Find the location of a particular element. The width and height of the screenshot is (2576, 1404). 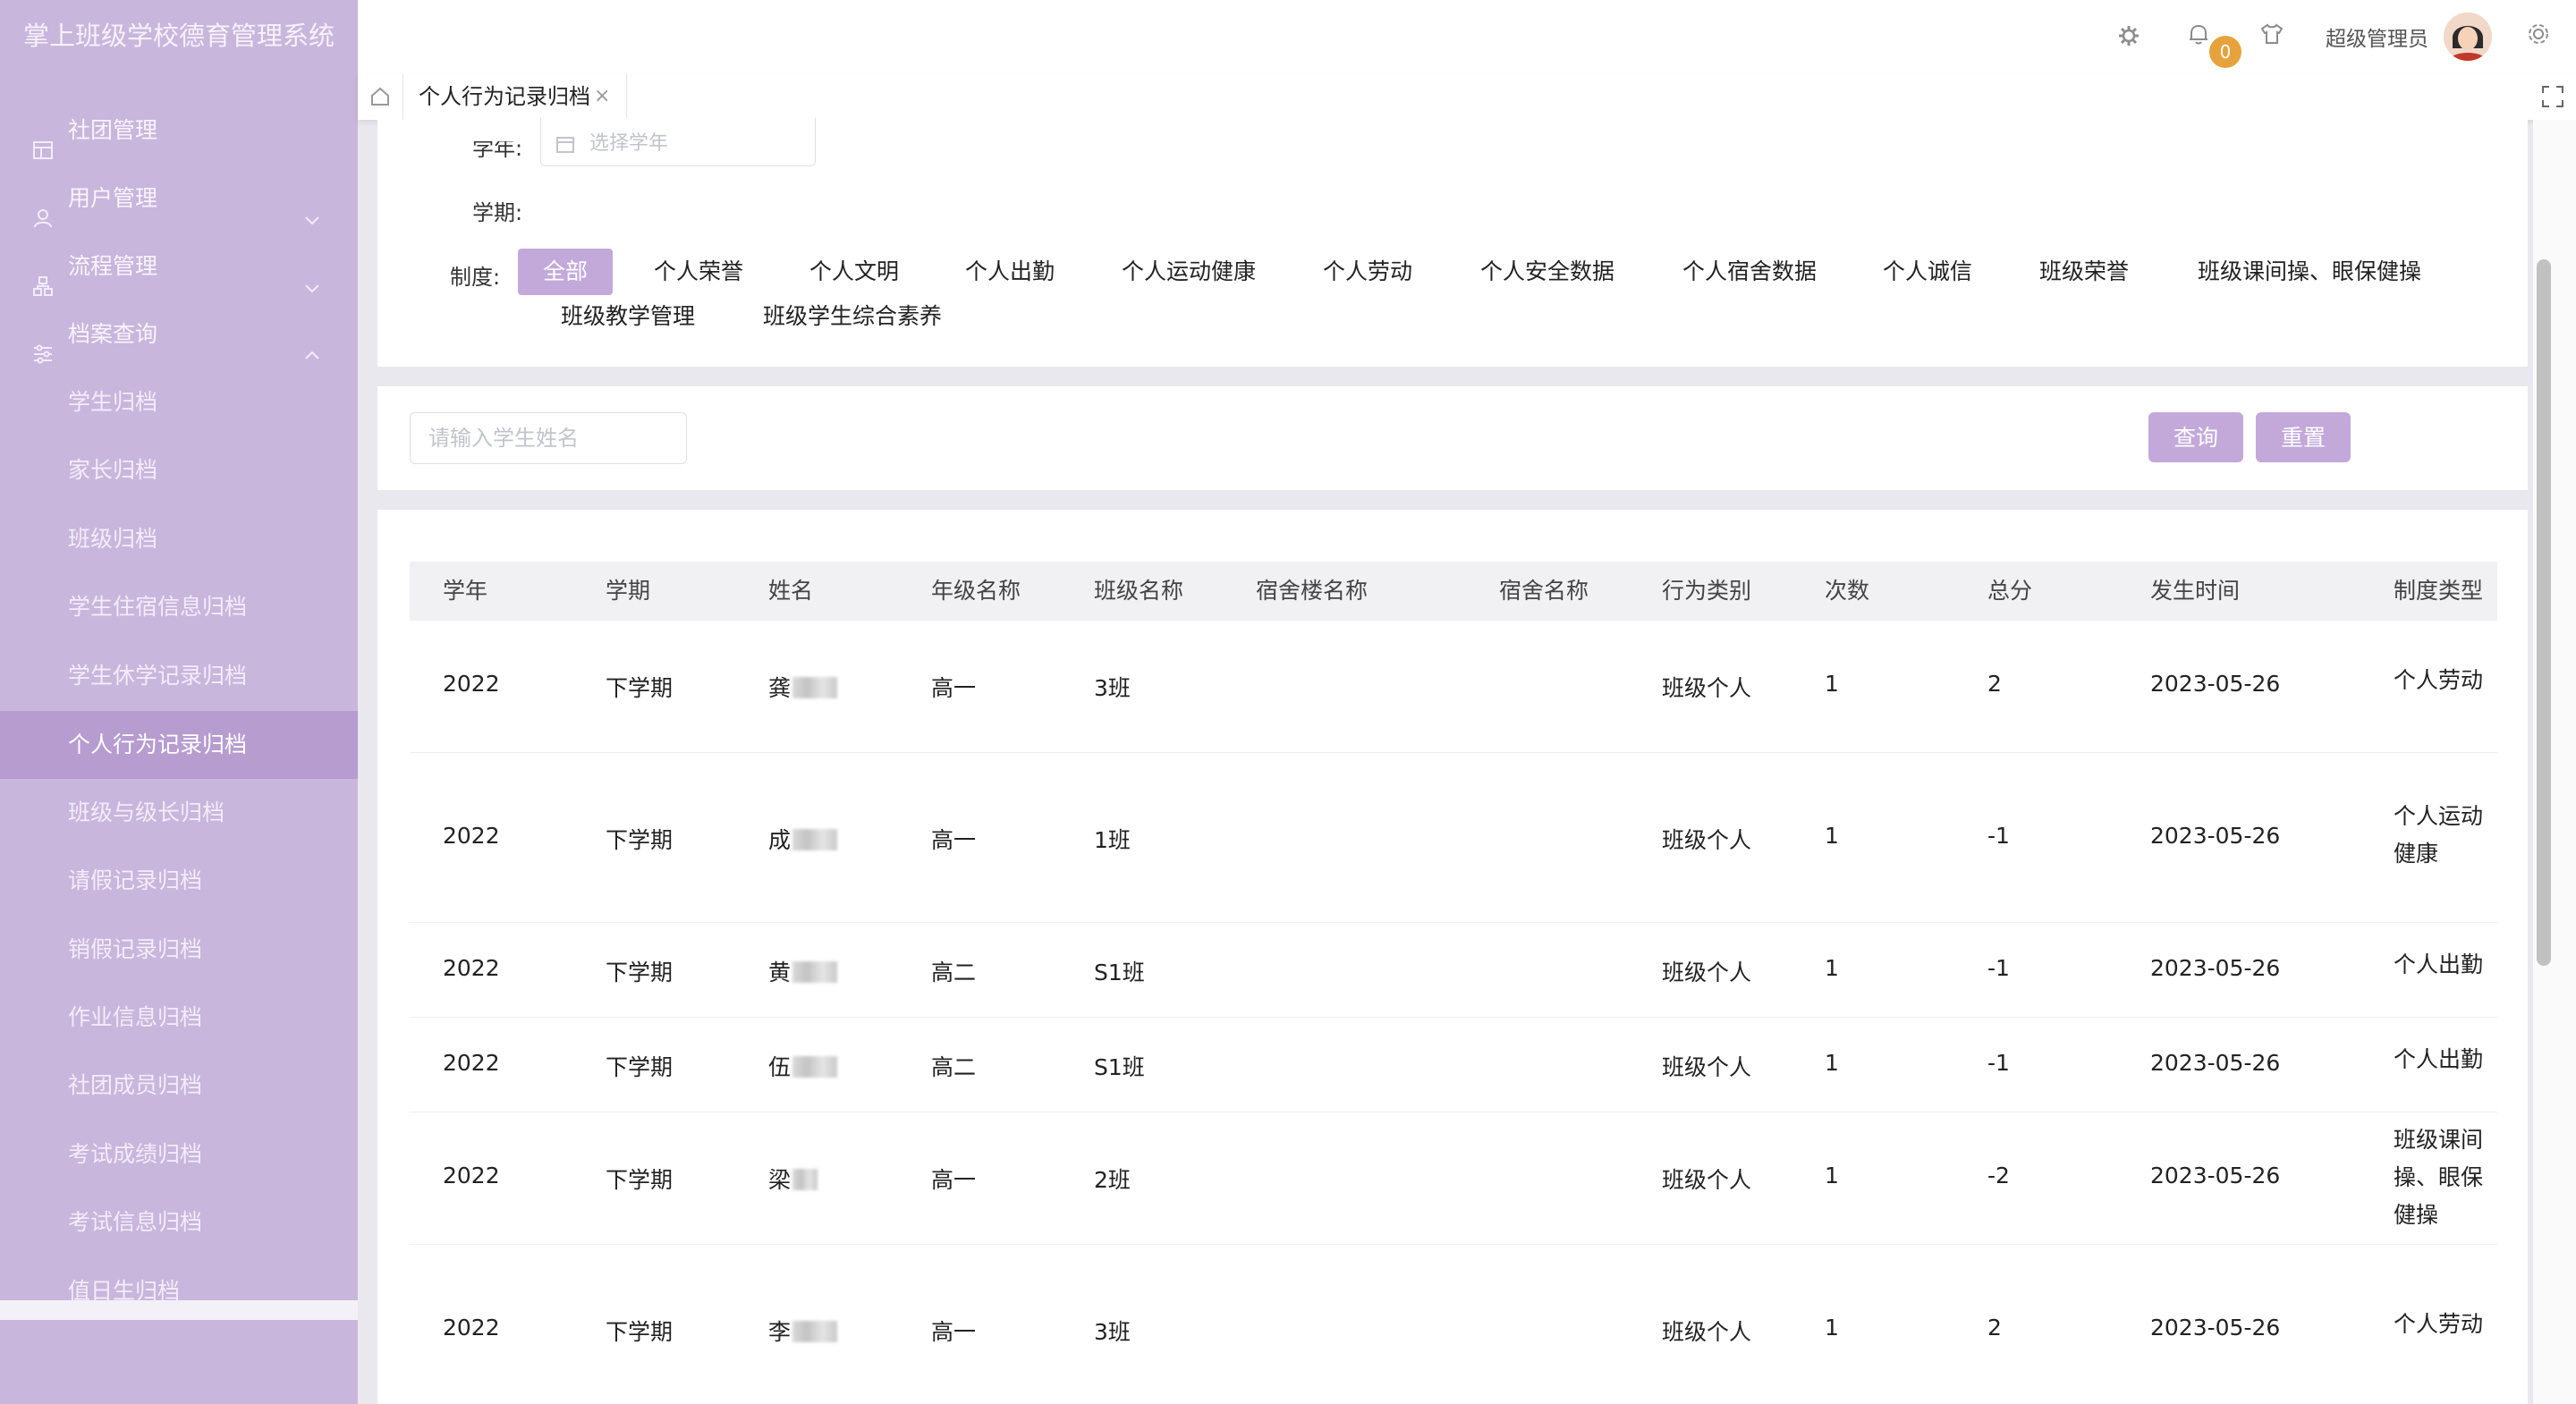

close-icon: × is located at coordinates (602, 97).